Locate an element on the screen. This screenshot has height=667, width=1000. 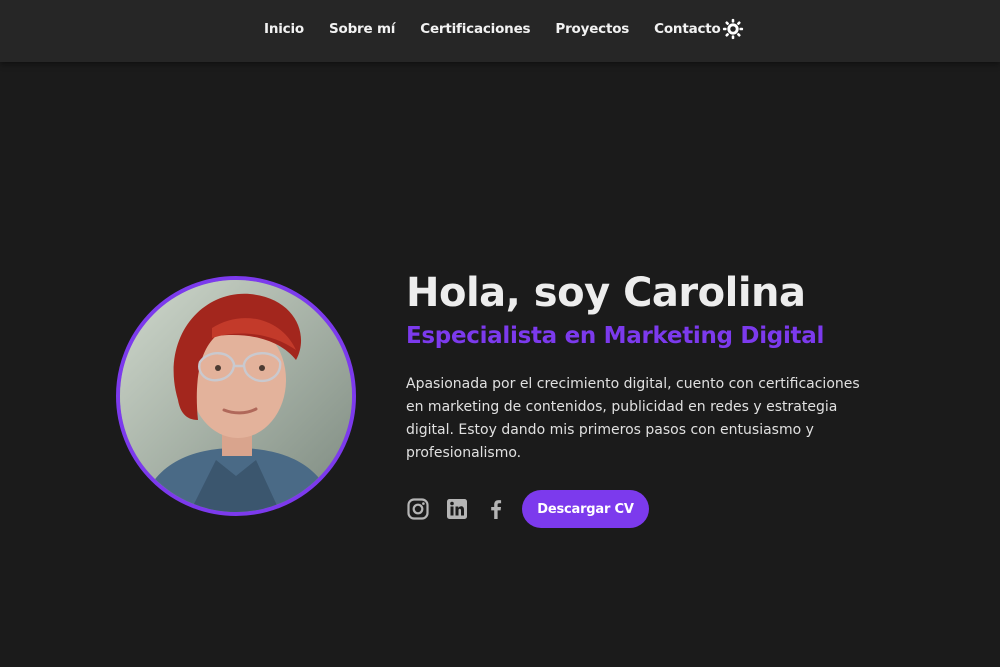
facebook-link is located at coordinates (496, 509).